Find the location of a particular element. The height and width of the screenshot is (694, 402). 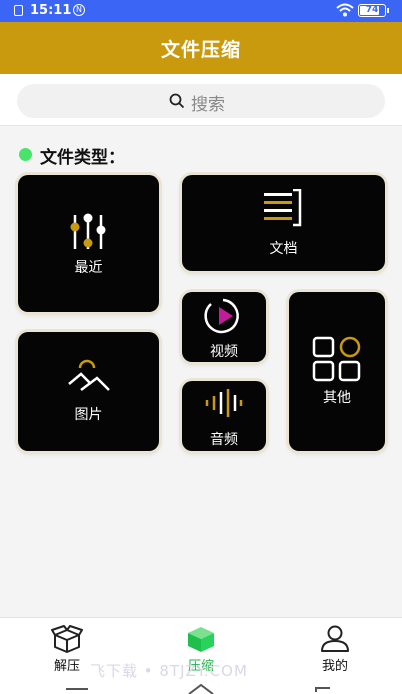

tile-video: 视频 is located at coordinates (224, 327).